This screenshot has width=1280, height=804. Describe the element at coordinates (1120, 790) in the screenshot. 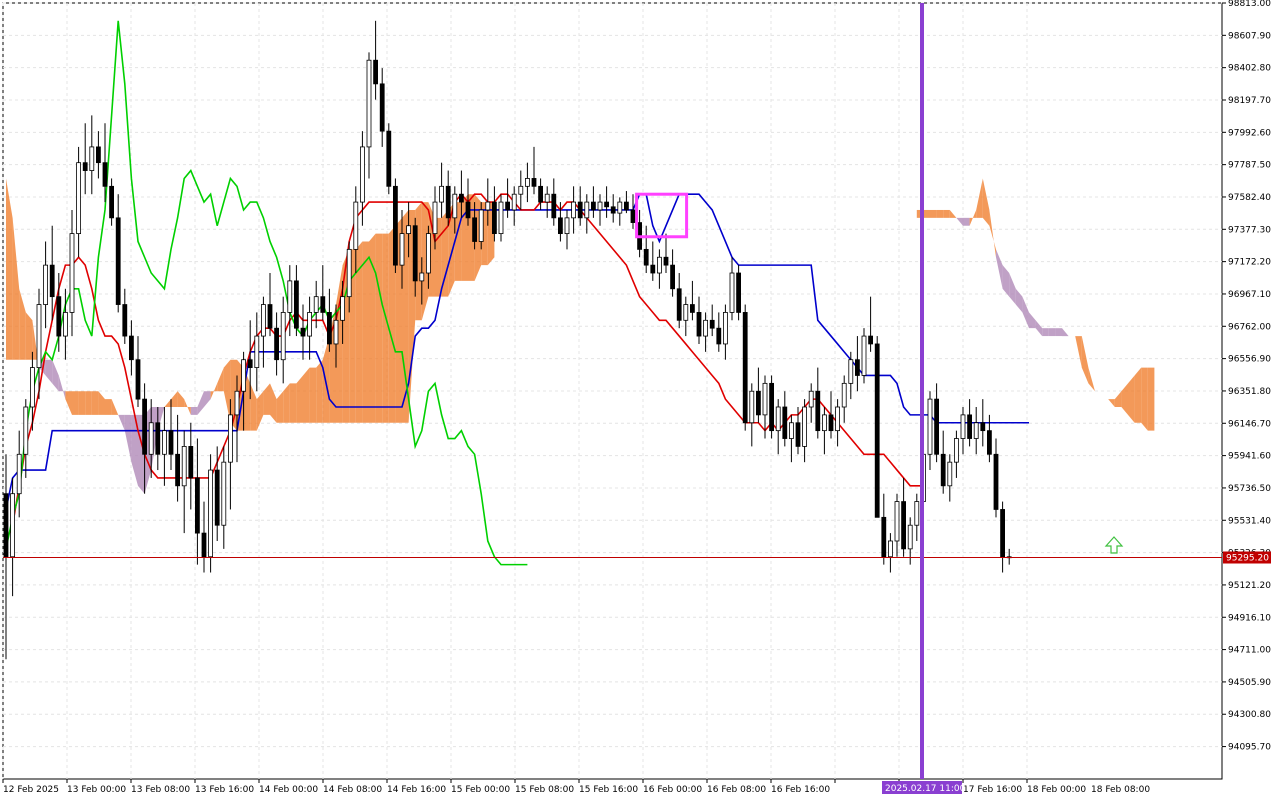

I see `time-tick-label: 18 Feb 08:00` at that location.